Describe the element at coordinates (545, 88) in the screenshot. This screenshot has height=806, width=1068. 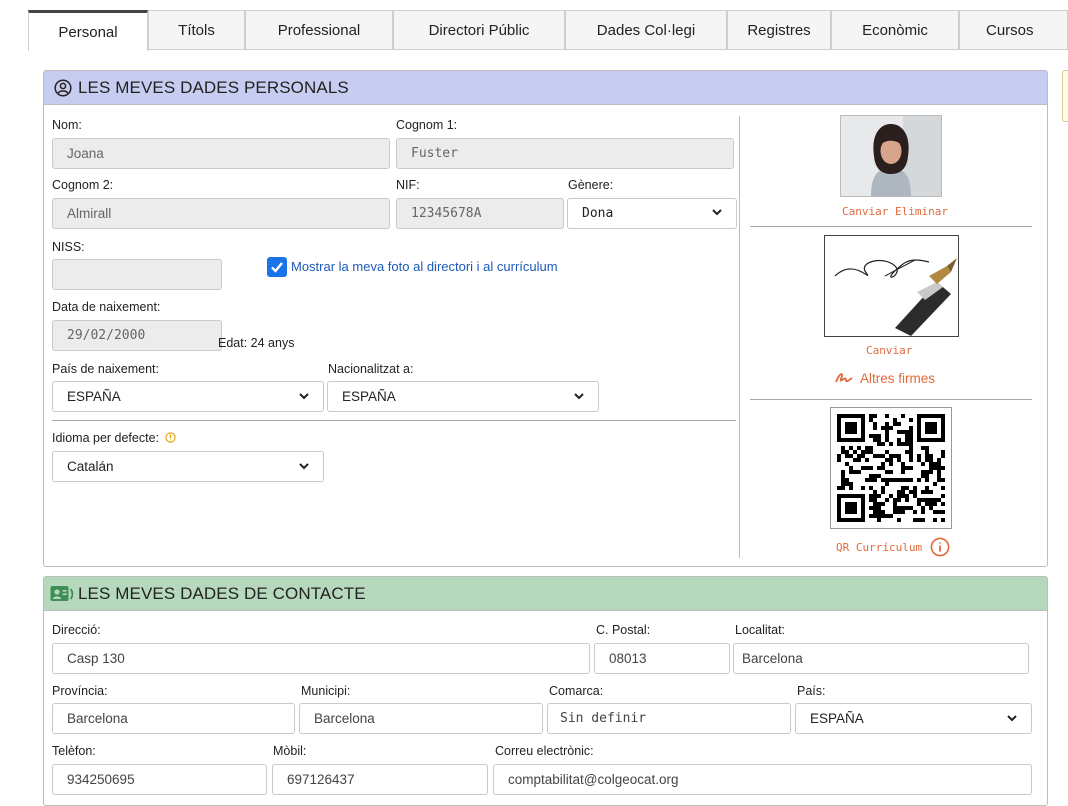
I see `personal-panel-header: LES MEVES DADES PERSONALS` at that location.